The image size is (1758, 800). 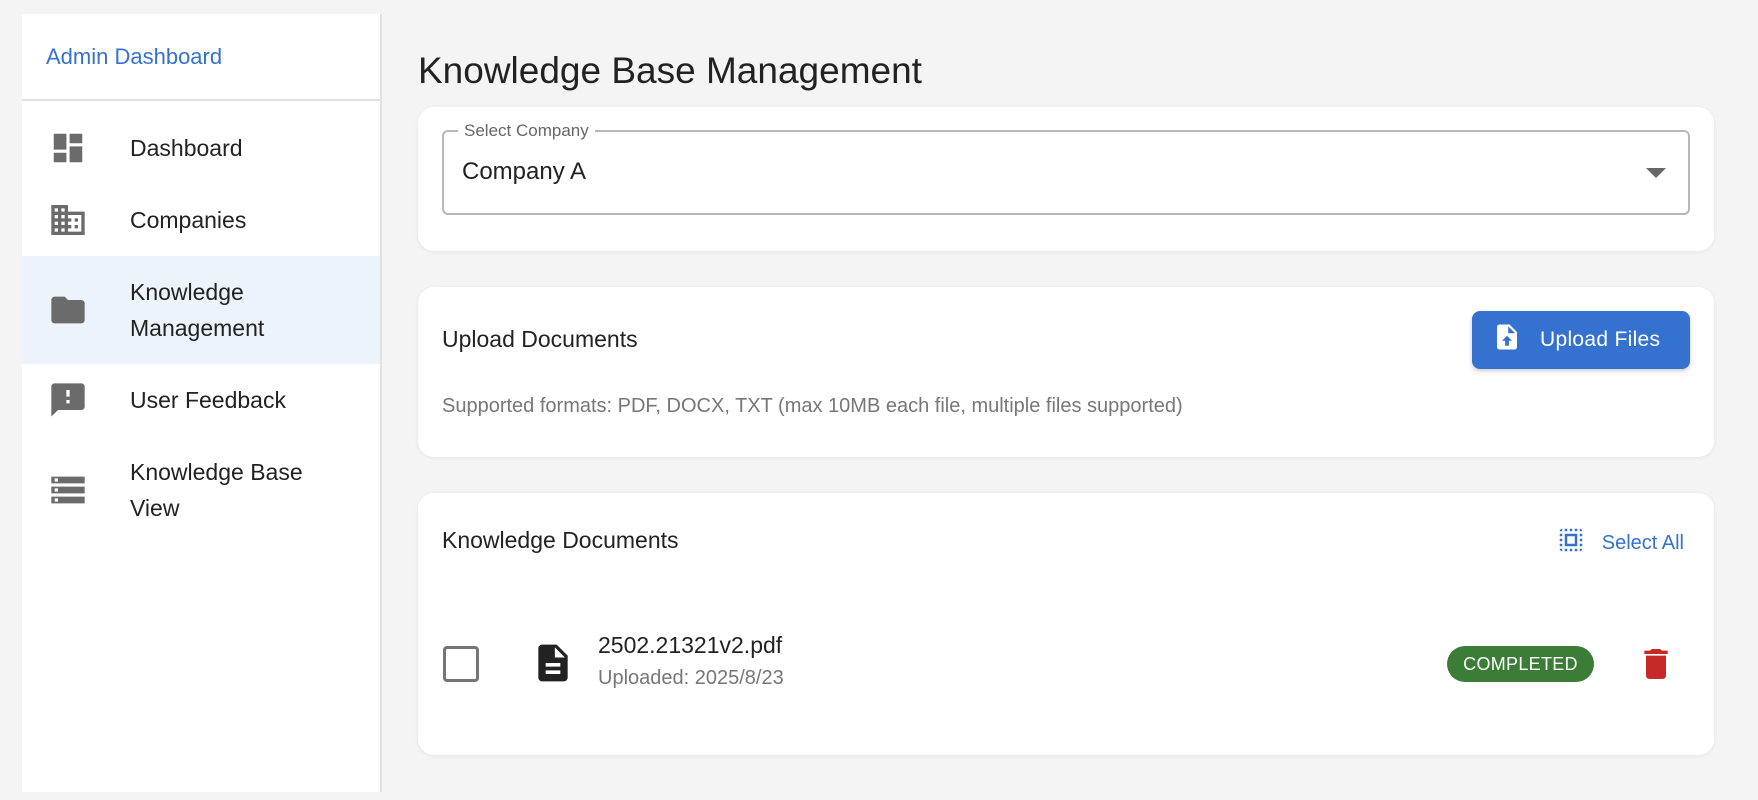 What do you see at coordinates (524, 171) in the screenshot?
I see `company-select-value: Company A` at bounding box center [524, 171].